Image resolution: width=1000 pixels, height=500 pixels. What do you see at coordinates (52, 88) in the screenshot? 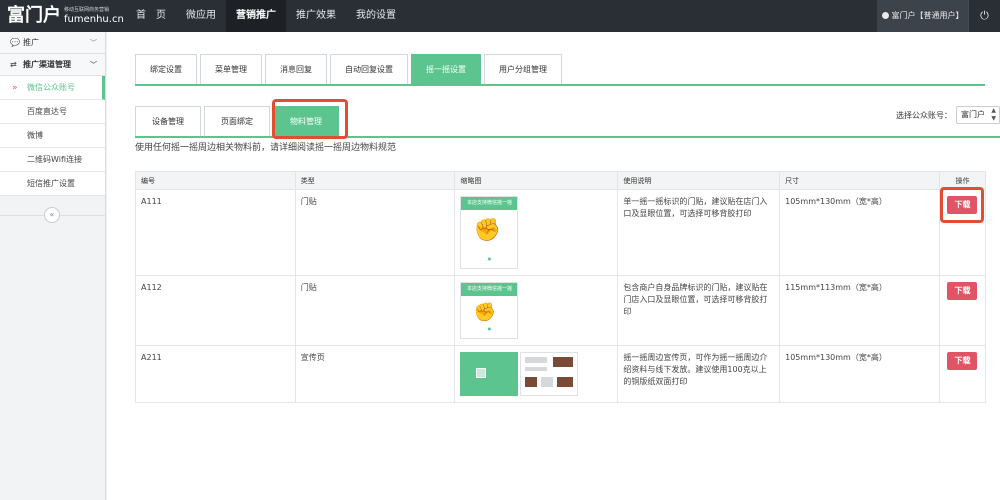
I see `sidebar-item-wechat: » 微信公众账号` at bounding box center [52, 88].